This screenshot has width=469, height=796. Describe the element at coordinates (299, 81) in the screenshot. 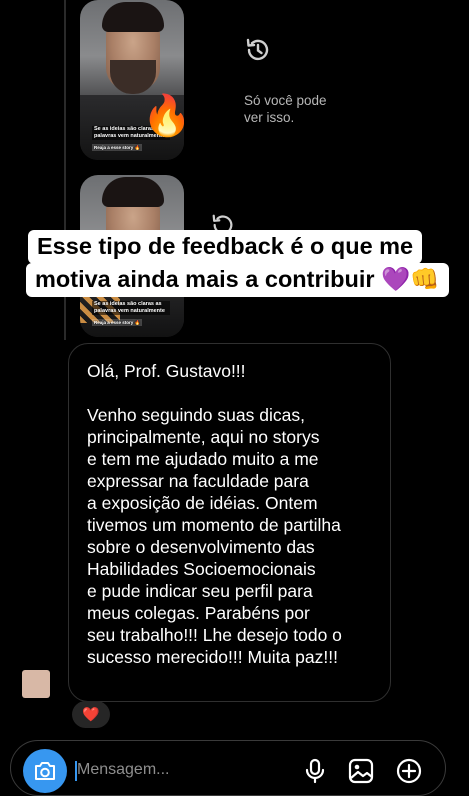

I see `expired-story-notice: Só você pode ver isso.` at that location.